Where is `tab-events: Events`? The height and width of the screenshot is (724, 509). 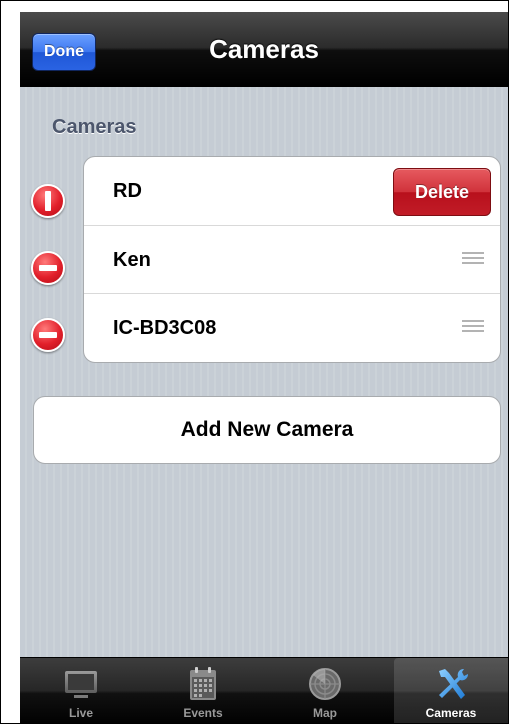 tab-events: Events is located at coordinates (203, 690).